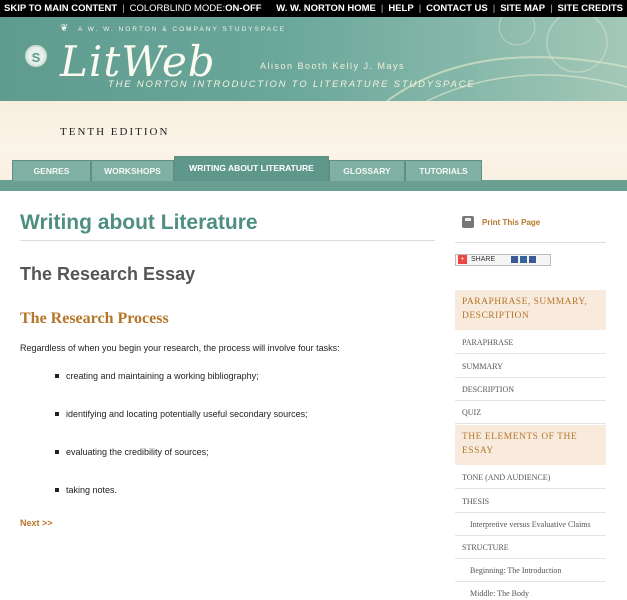  What do you see at coordinates (51, 170) in the screenshot?
I see `tab-genres: GENRES` at bounding box center [51, 170].